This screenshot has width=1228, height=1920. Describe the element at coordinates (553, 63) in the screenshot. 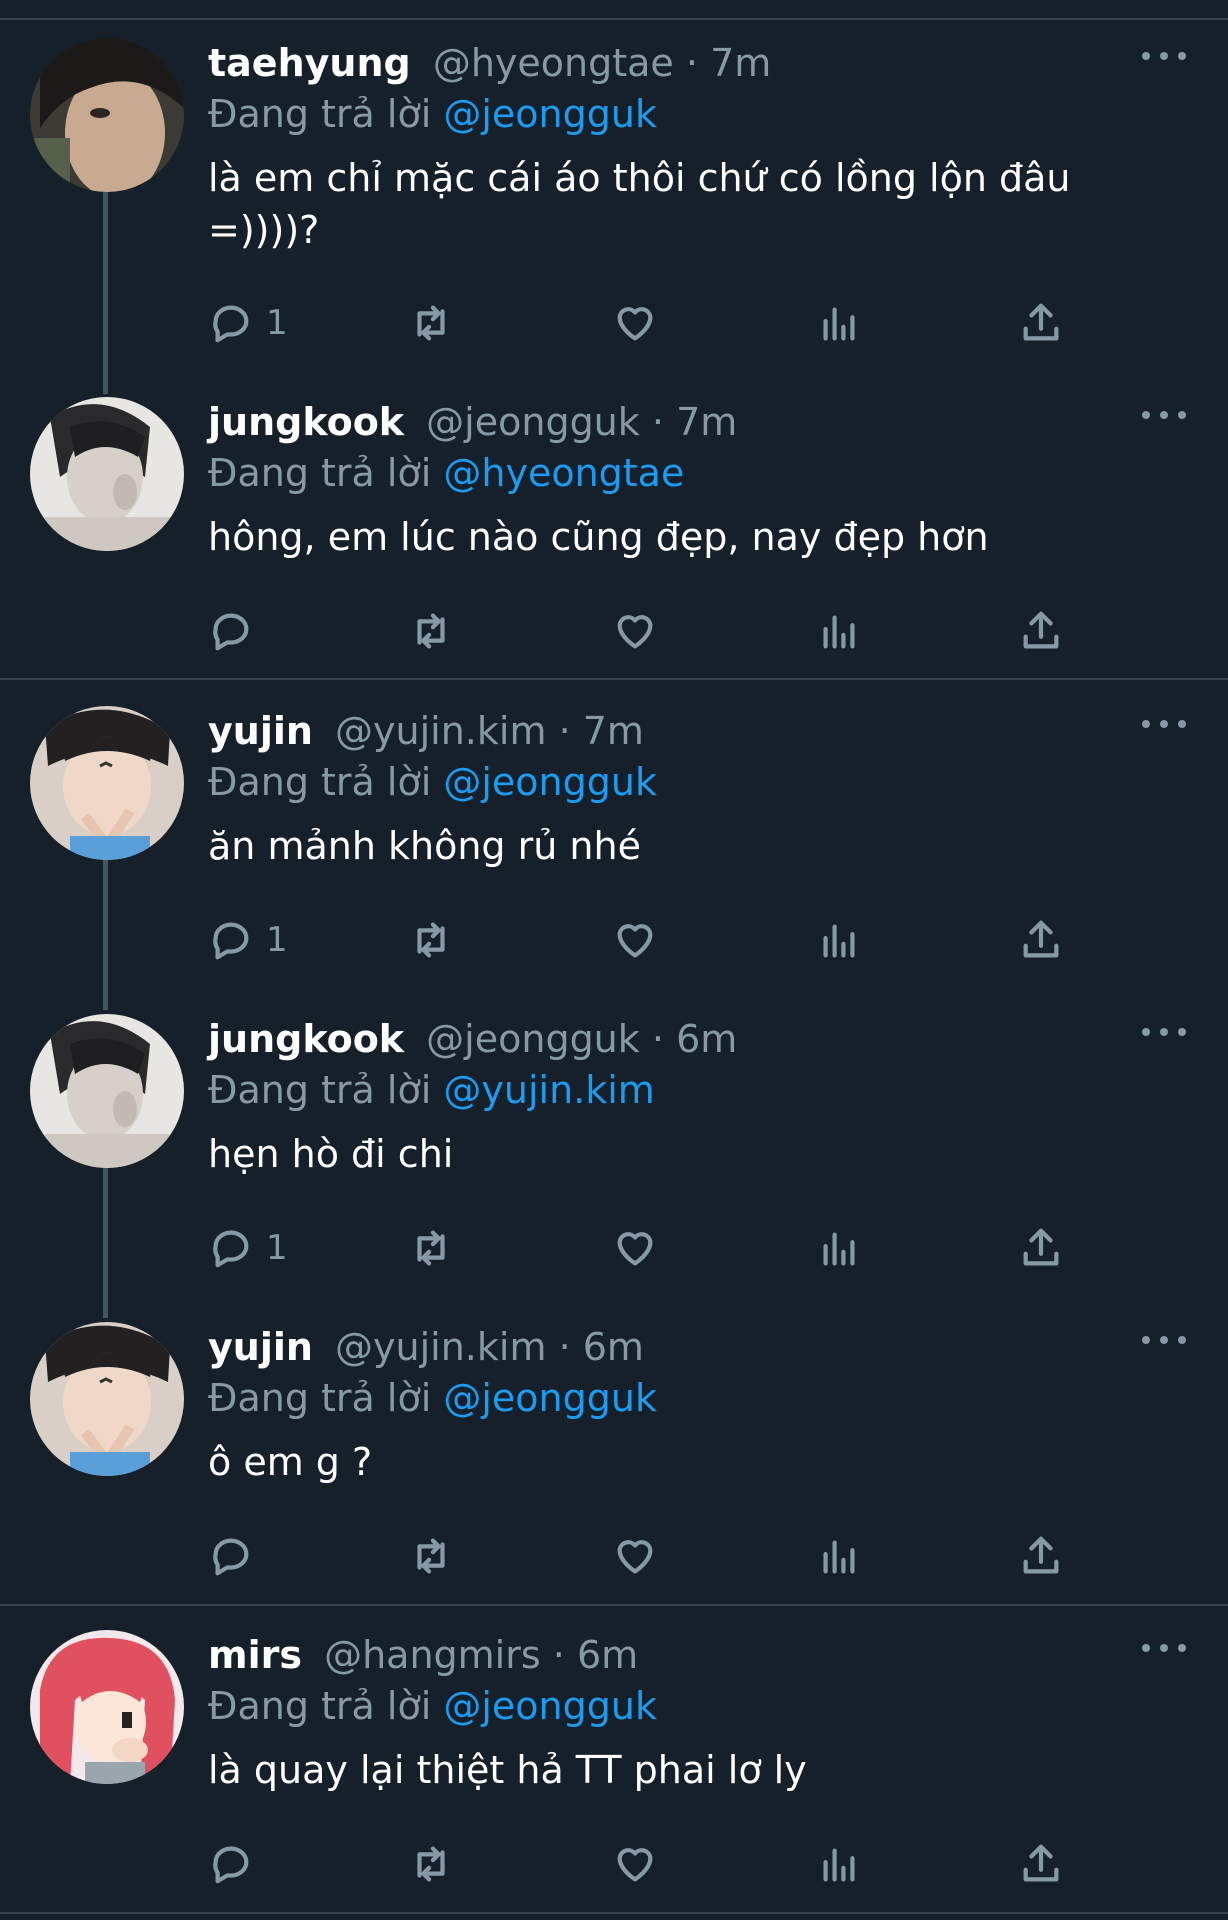

I see `username: @hyeongtae` at that location.